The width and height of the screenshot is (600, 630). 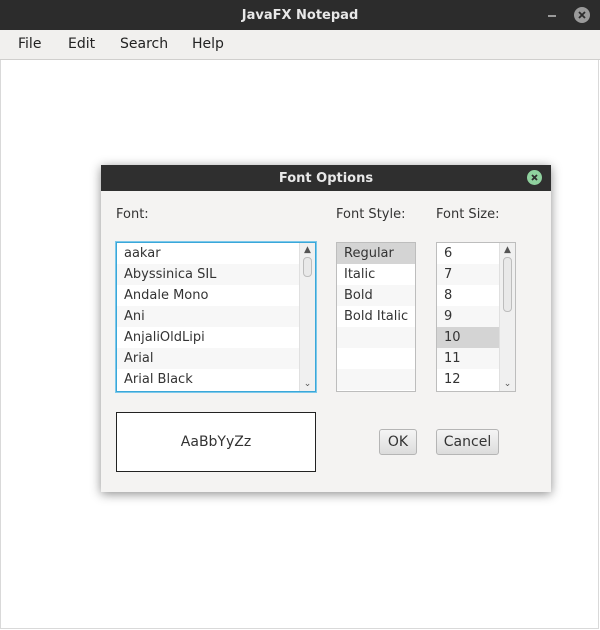 I want to click on size-list-item: 8, so click(x=468, y=295).